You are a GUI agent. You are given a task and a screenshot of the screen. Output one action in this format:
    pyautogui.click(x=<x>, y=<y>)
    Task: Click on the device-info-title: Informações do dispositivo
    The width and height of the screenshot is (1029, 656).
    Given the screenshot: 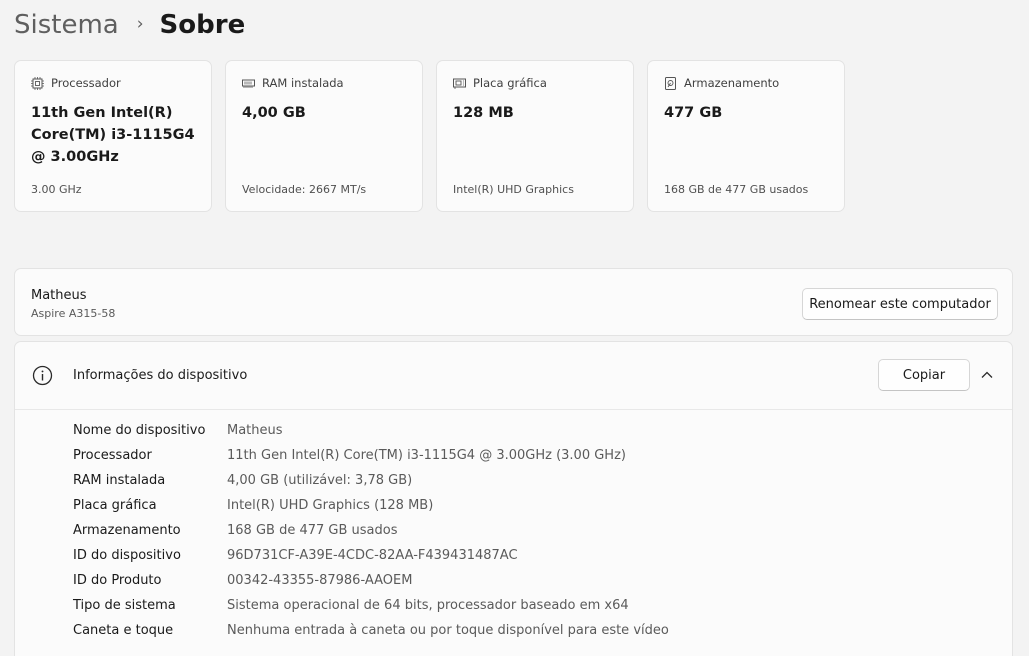 What is the action you would take?
    pyautogui.click(x=160, y=375)
    